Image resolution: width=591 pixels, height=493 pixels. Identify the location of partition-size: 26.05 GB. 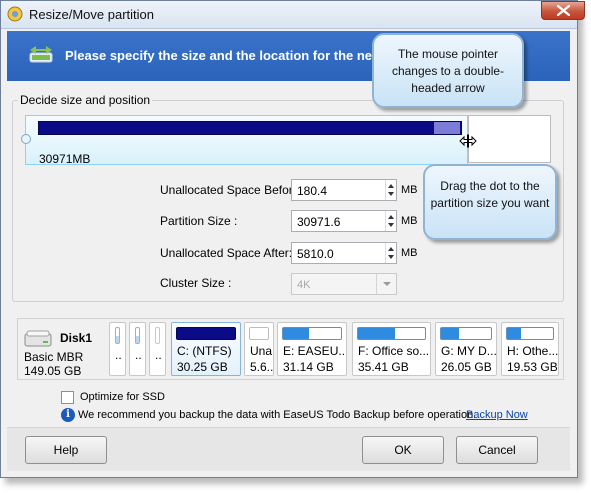
(466, 367).